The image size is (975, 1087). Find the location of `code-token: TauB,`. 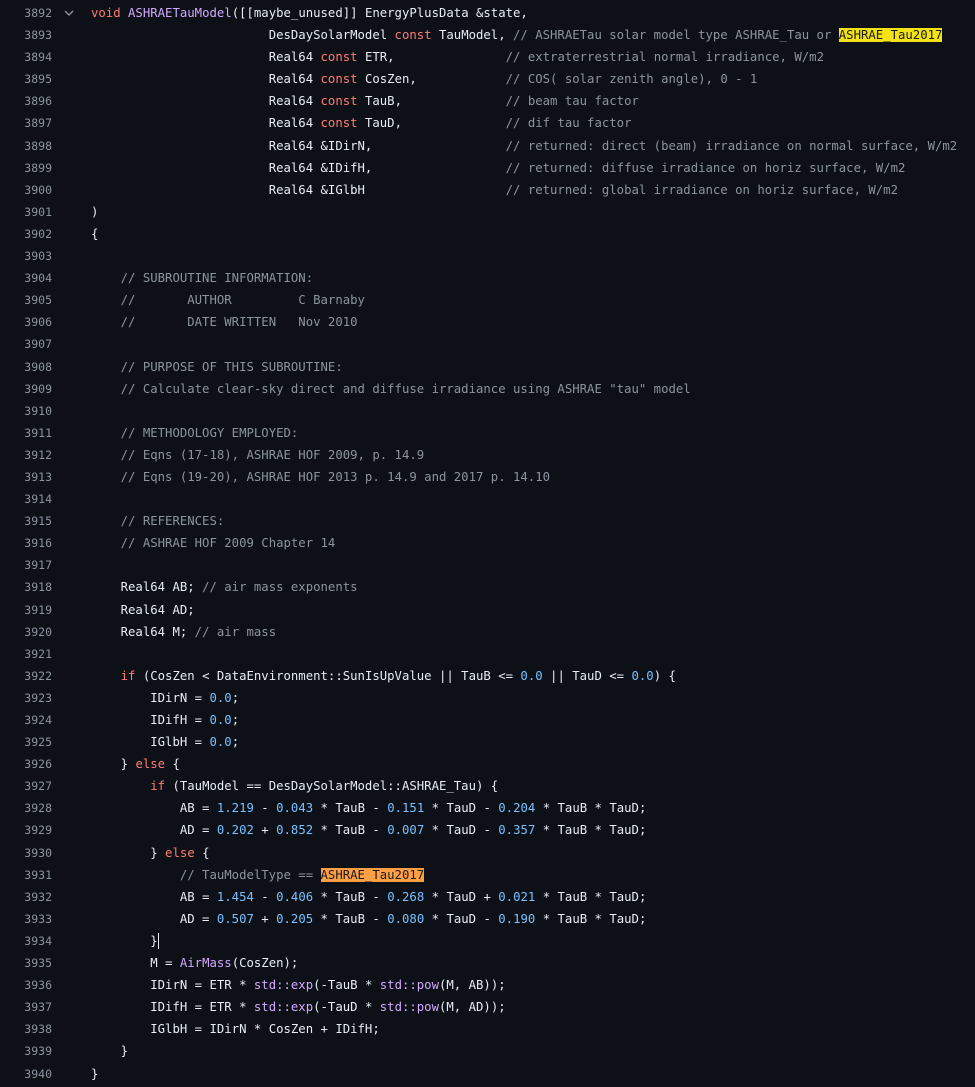

code-token: TauB, is located at coordinates (431, 101).